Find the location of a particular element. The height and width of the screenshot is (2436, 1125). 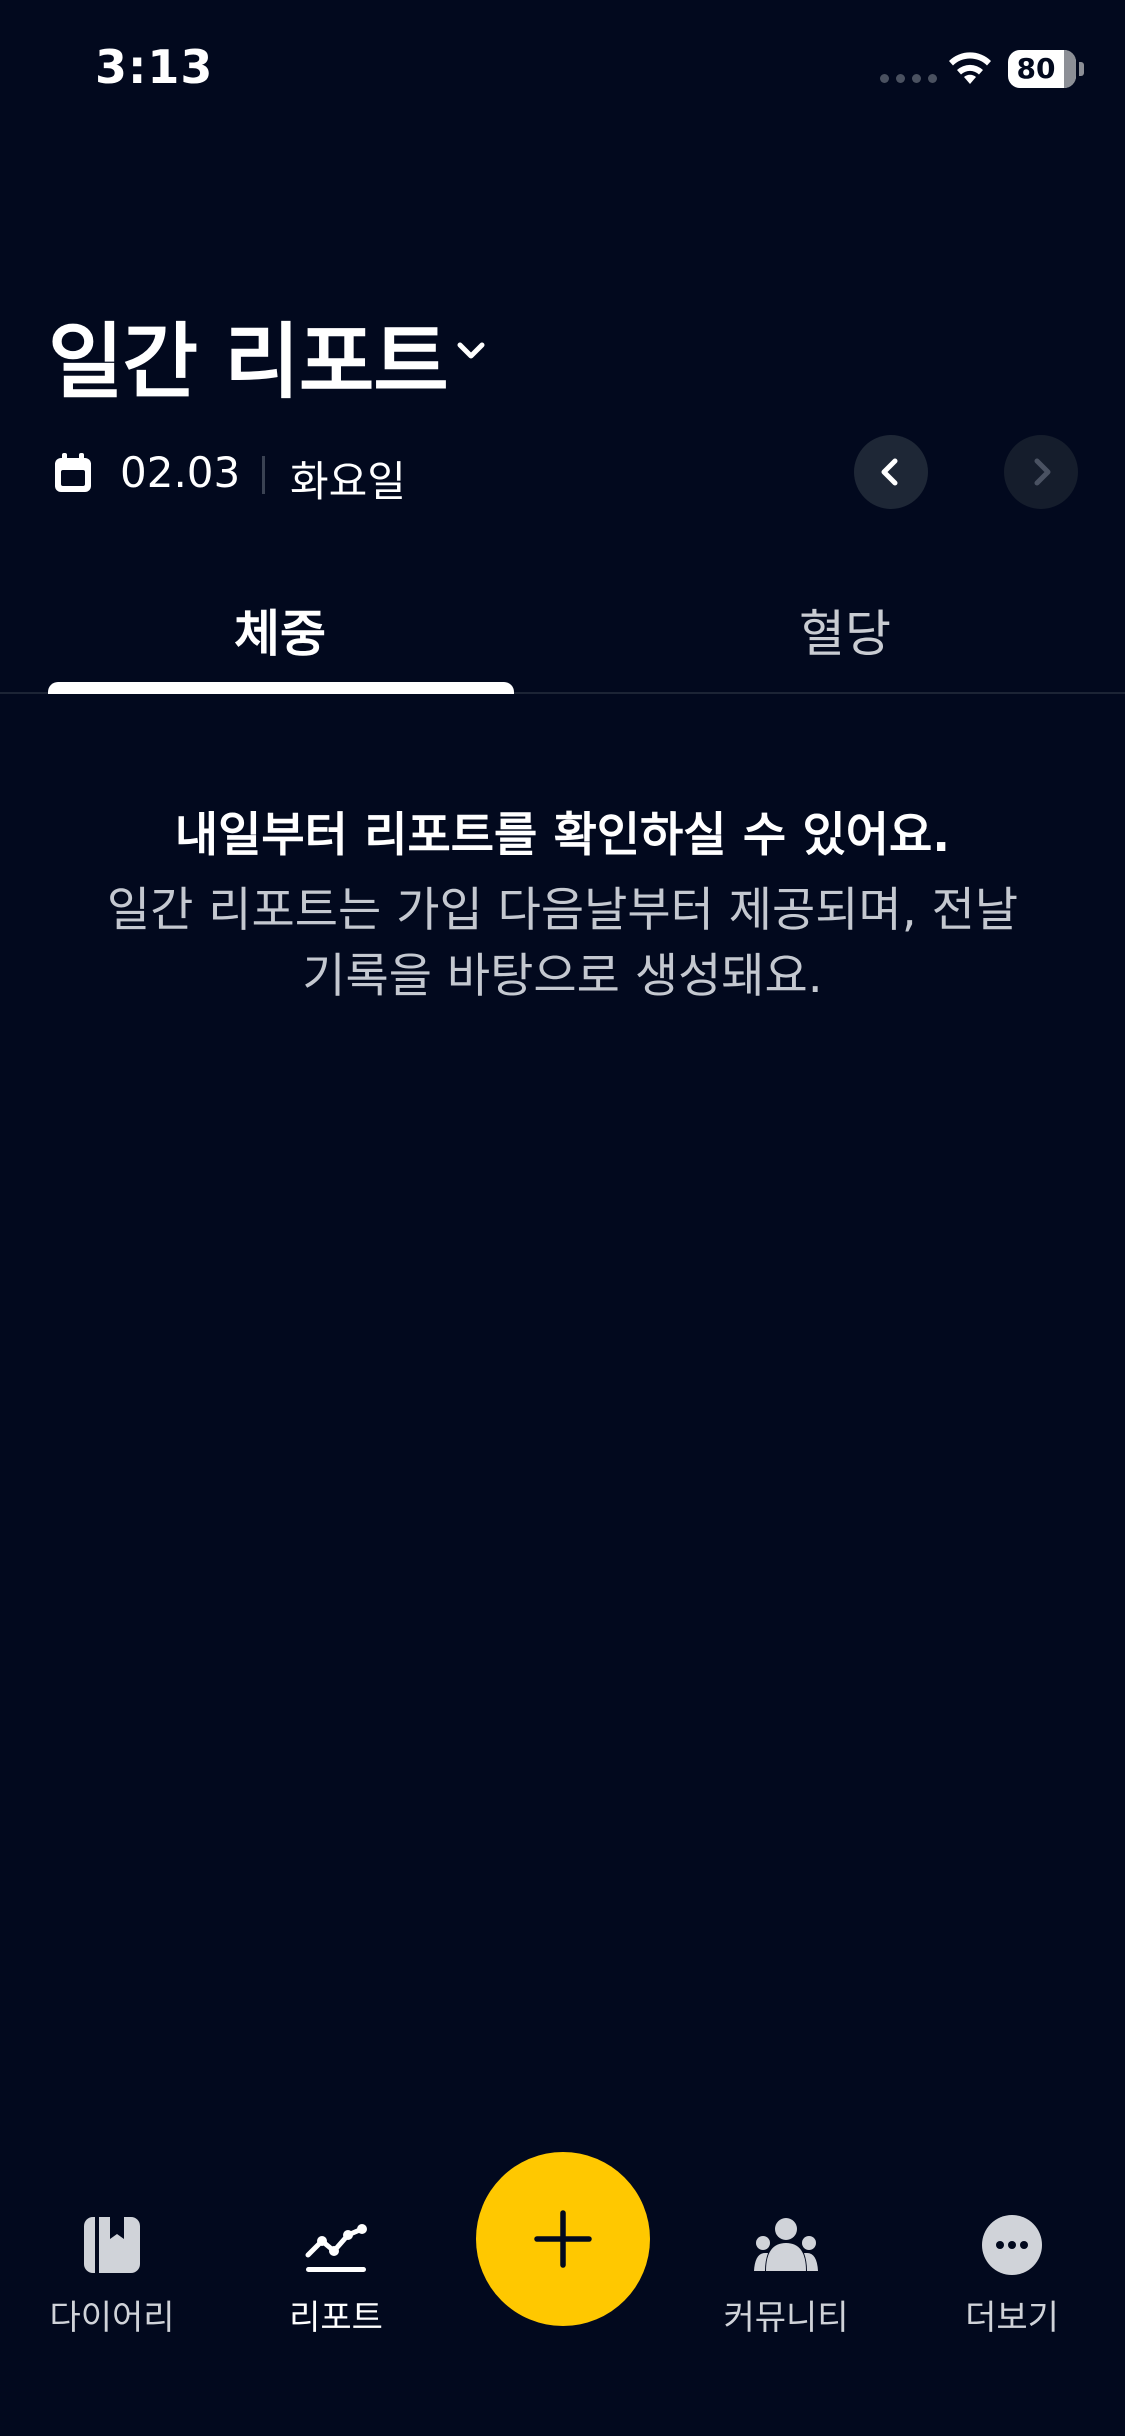

diary-icon is located at coordinates (112, 2245).